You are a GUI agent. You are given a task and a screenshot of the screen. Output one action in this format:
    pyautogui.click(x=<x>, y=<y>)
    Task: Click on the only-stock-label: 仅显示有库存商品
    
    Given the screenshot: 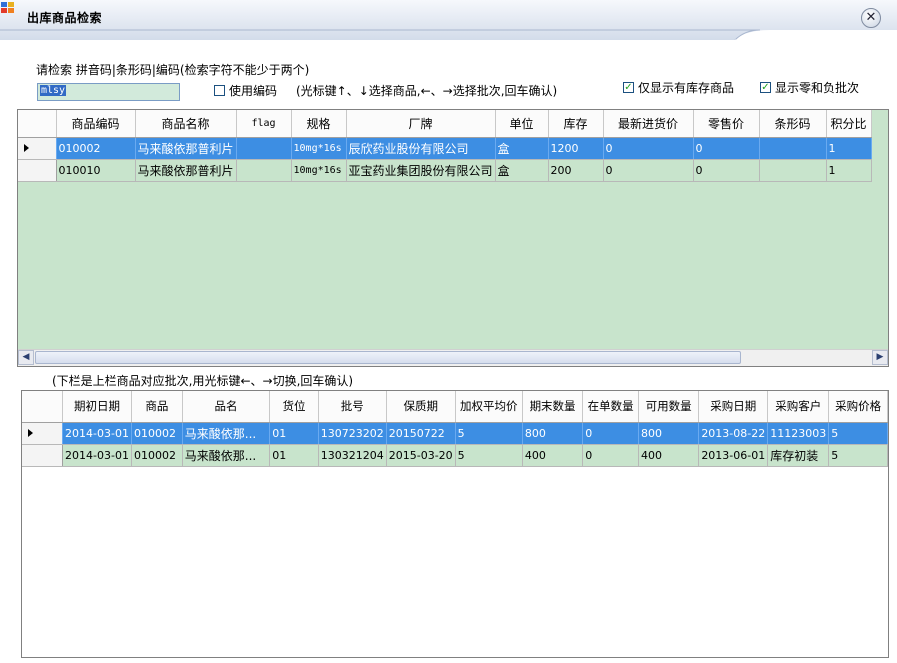 What is the action you would take?
    pyautogui.click(x=686, y=88)
    